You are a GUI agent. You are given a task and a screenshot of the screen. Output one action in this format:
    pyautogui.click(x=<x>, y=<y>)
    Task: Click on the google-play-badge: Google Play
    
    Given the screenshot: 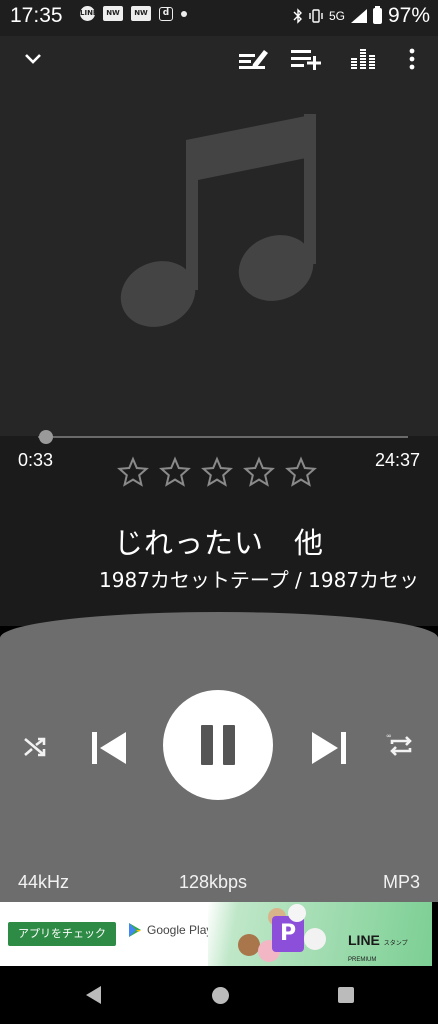 What is the action you would take?
    pyautogui.click(x=170, y=930)
    